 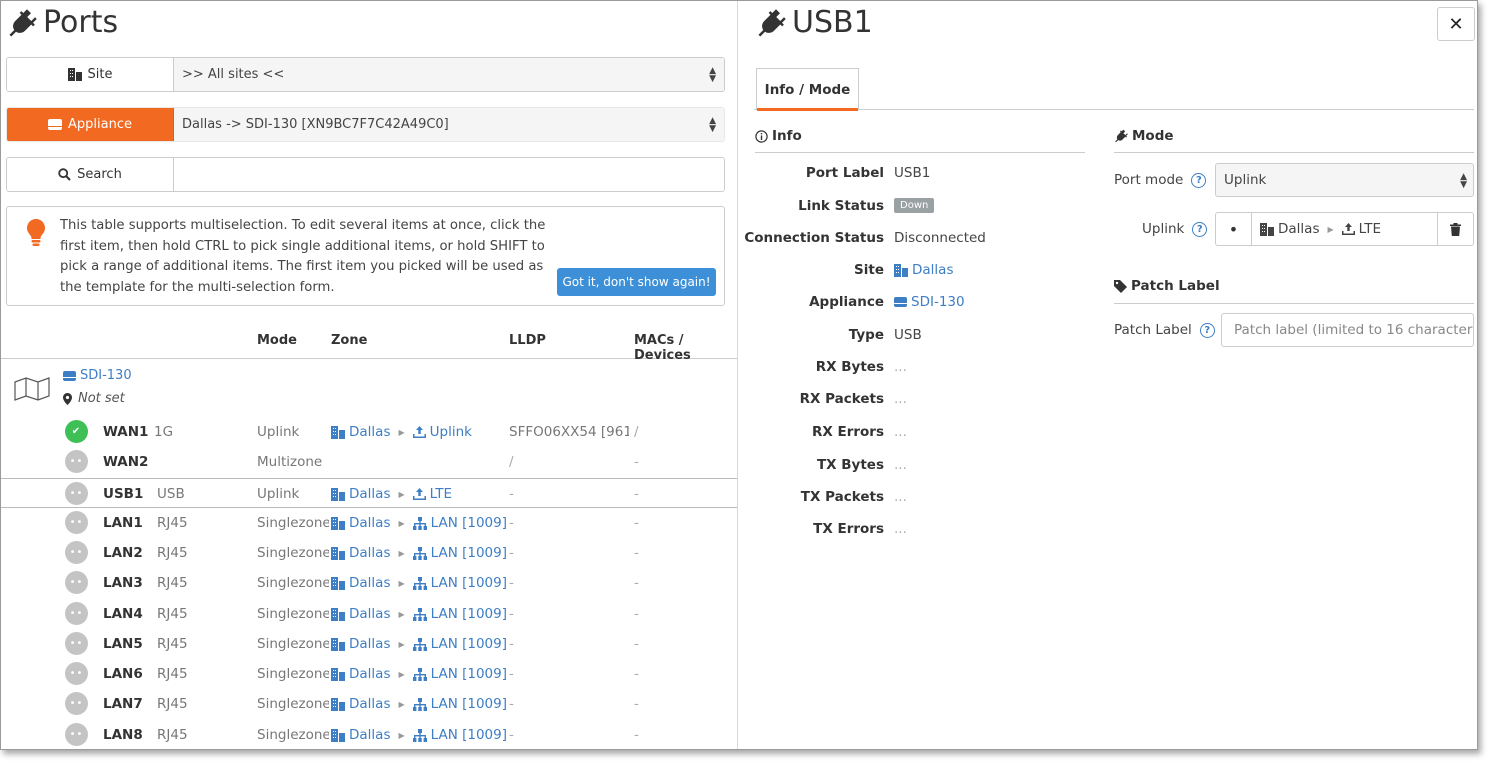 I want to click on appliance-select: Dallas -> SDI-130 [XN9BC7F7C42A49C0] ▲ ▼, so click(x=449, y=124).